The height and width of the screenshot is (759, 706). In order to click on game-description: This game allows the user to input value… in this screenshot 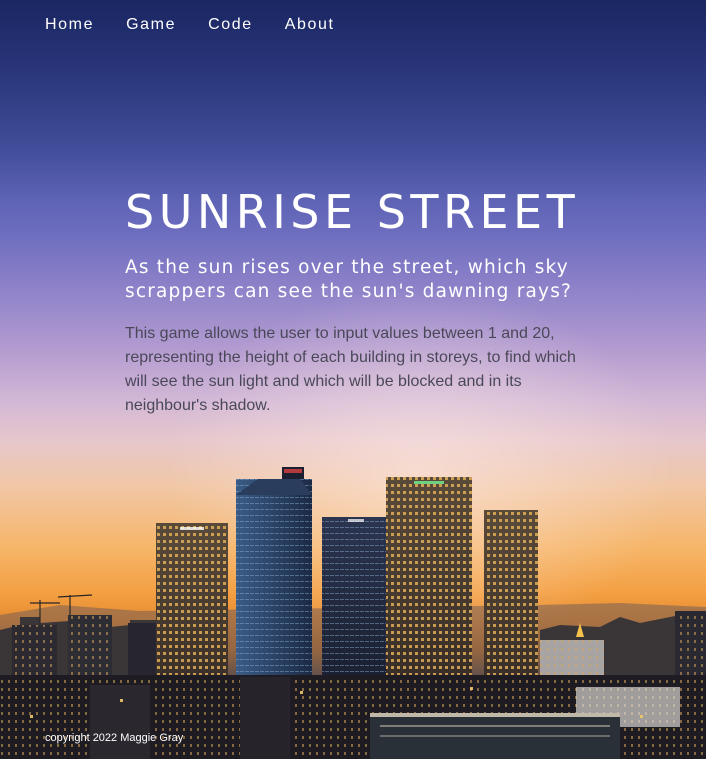, I will do `click(350, 369)`.